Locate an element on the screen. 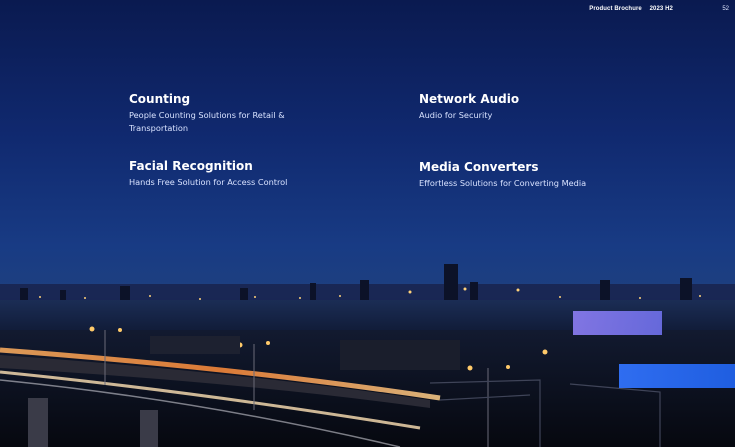  page-number: 52 is located at coordinates (725, 9).